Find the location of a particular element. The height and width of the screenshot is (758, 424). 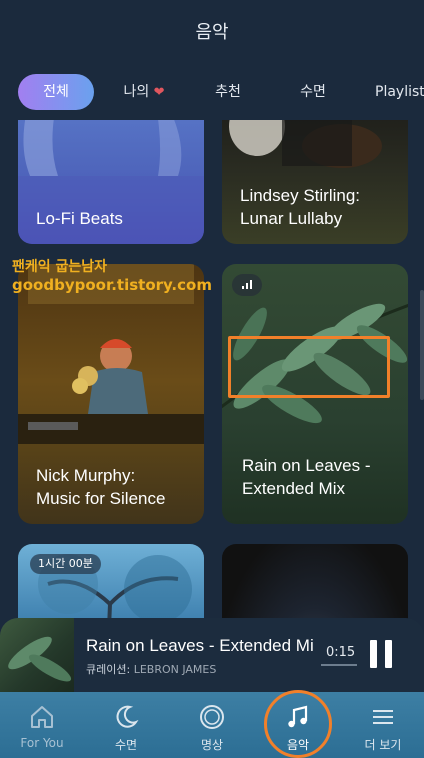

music-card-lofi-beats: Lo-Fi Beats is located at coordinates (111, 182).